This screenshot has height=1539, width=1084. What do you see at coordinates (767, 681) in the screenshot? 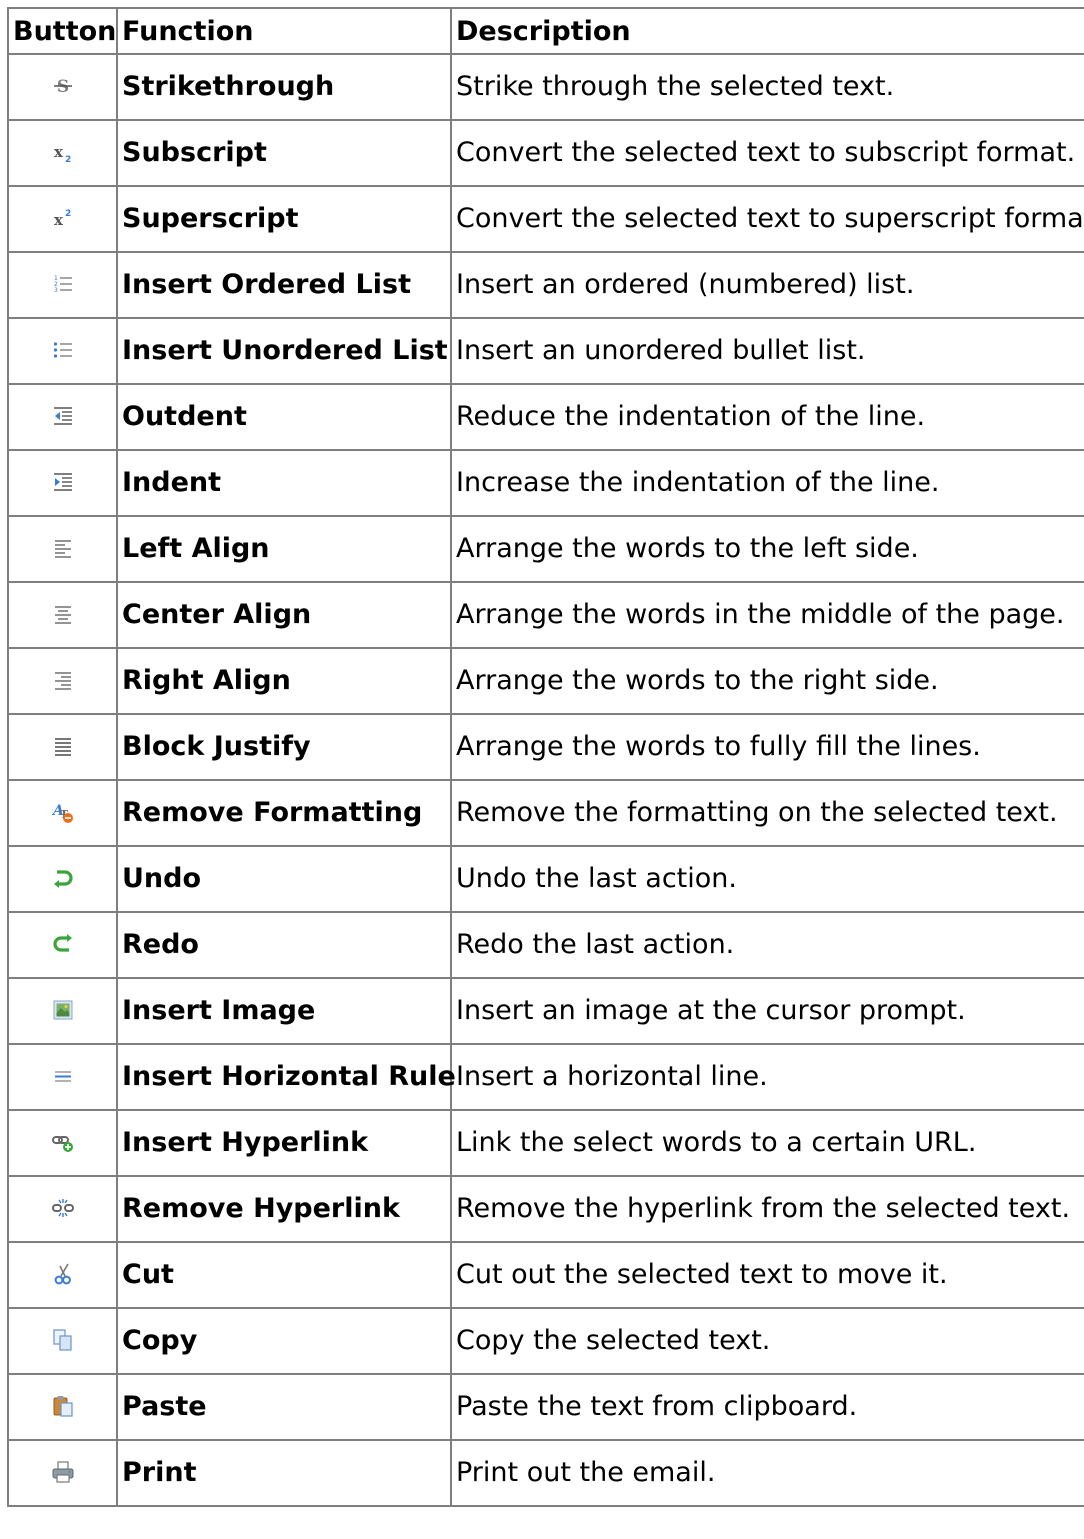
I see `description-cell: Arrange the words to the right side.` at bounding box center [767, 681].